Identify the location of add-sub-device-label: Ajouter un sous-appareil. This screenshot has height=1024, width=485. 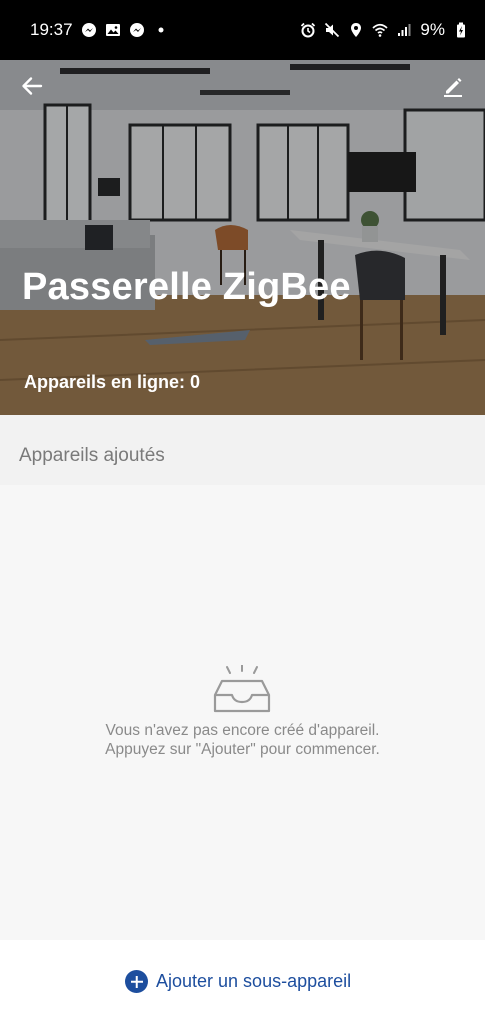
(254, 981).